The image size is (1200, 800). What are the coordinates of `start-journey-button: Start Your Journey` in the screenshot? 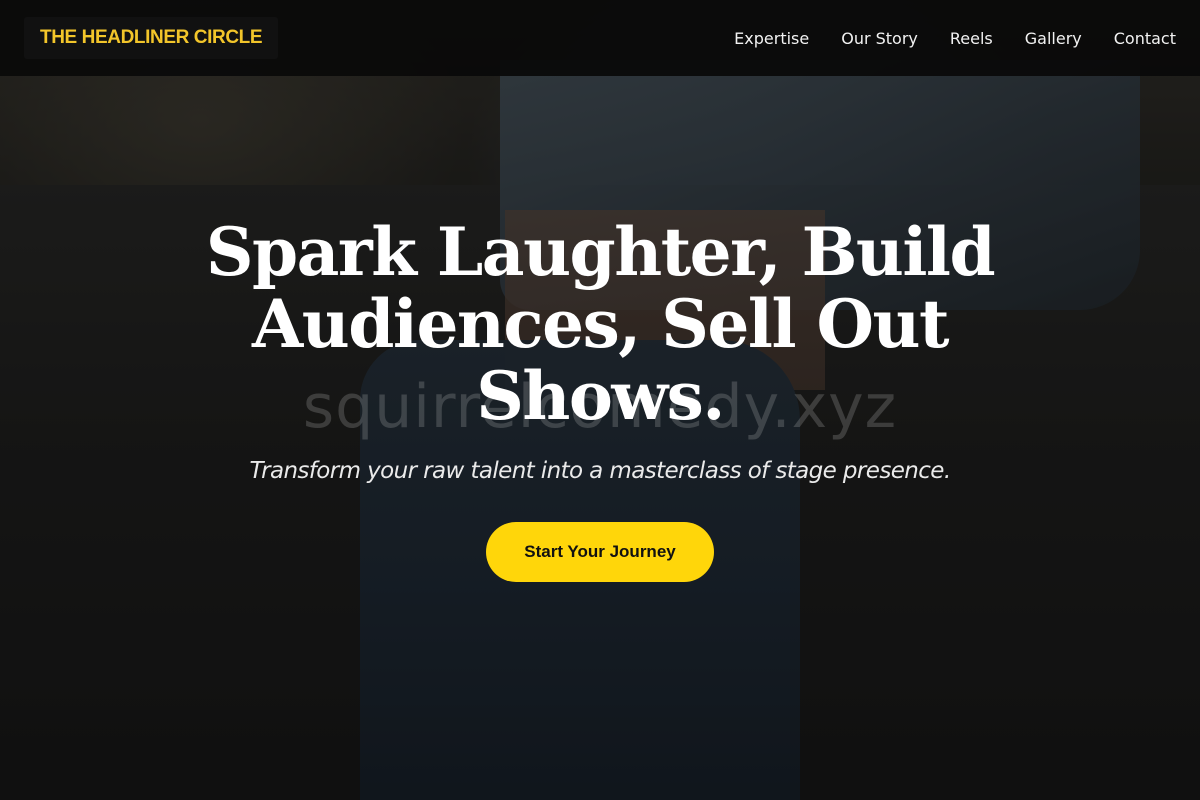 It's located at (600, 552).